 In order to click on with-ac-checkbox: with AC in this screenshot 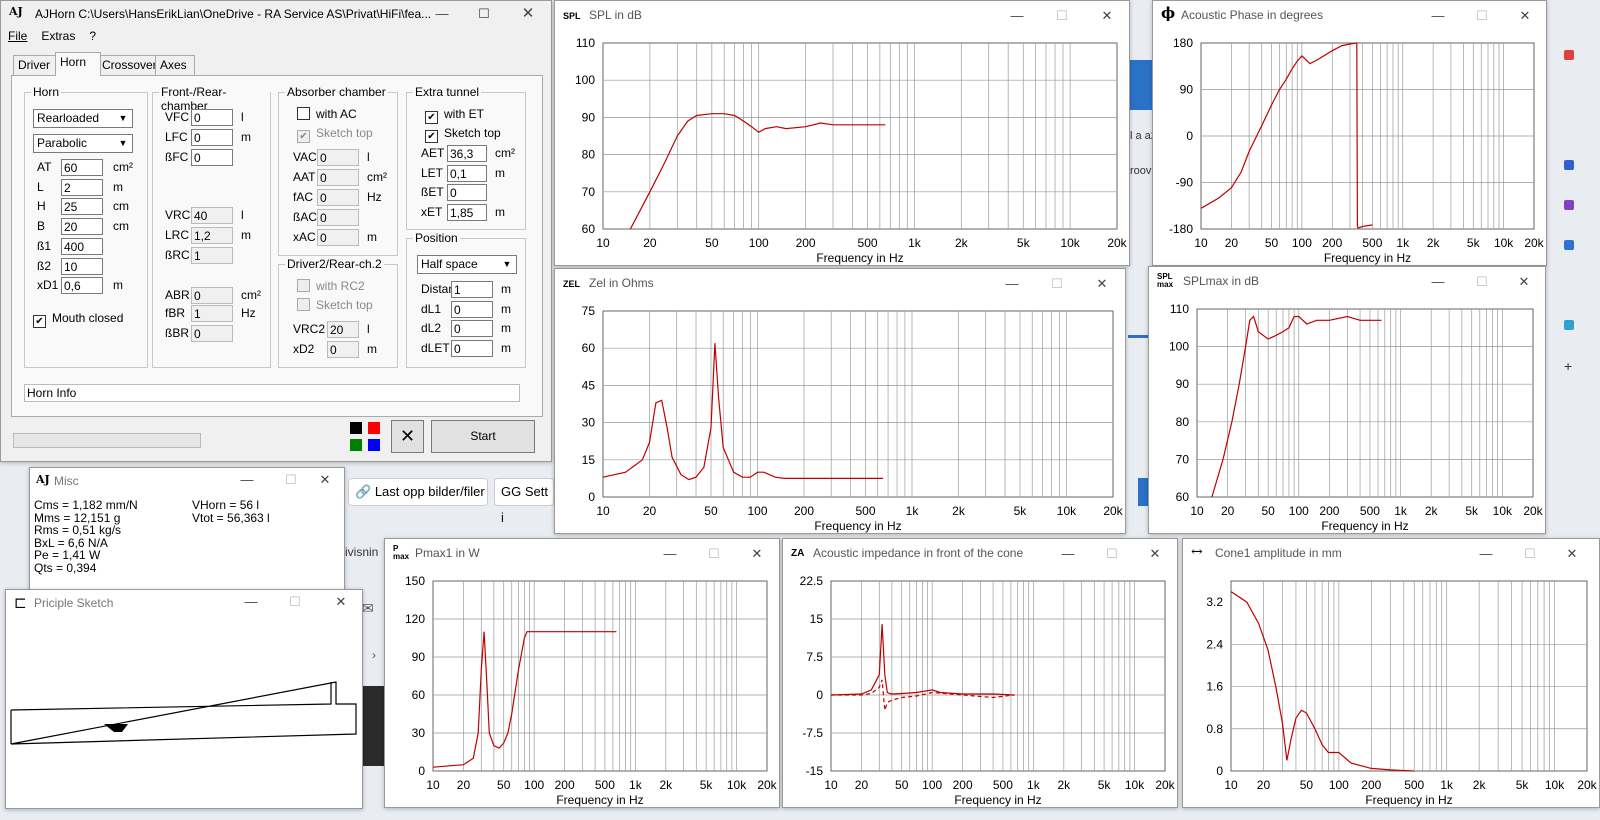, I will do `click(327, 114)`.